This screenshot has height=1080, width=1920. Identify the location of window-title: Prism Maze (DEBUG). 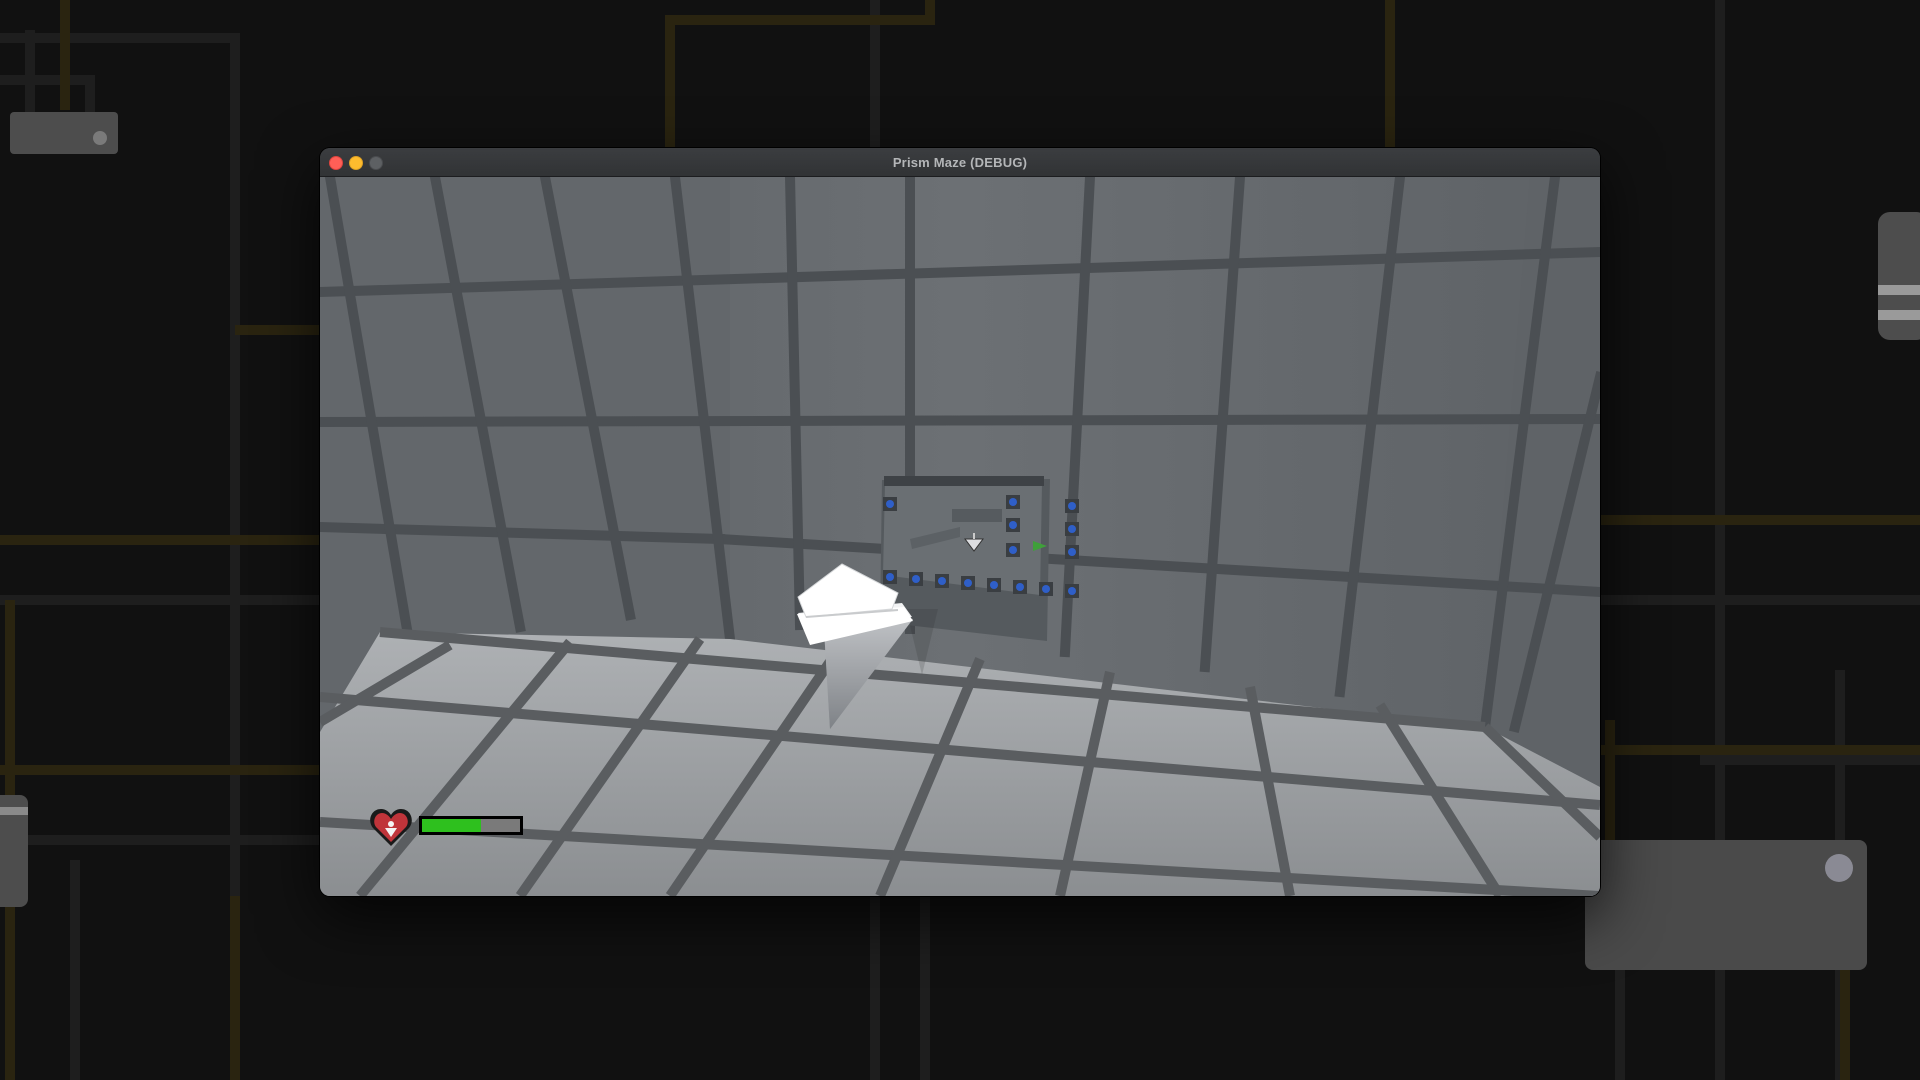
(960, 162).